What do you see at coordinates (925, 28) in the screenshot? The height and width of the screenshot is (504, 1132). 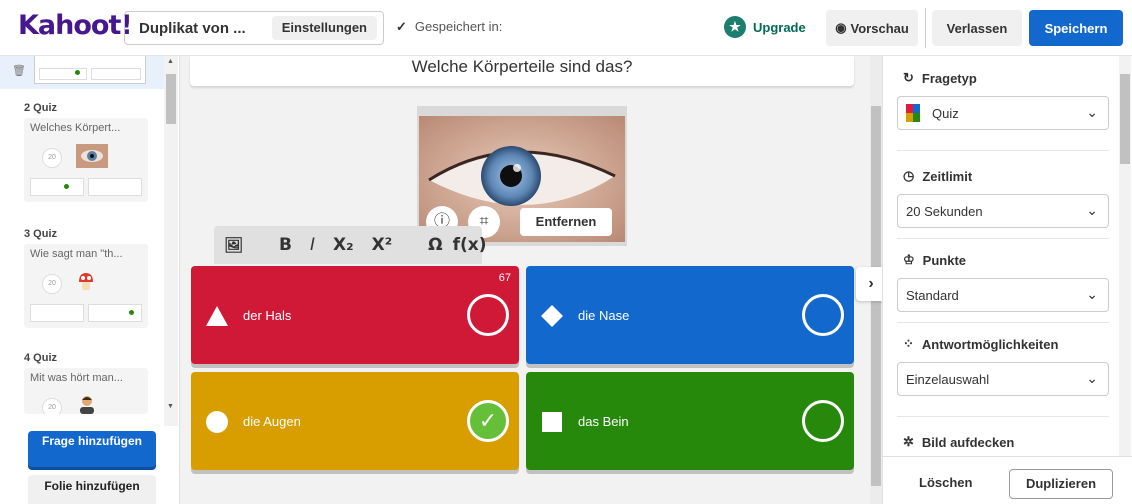 I see `header-divider` at bounding box center [925, 28].